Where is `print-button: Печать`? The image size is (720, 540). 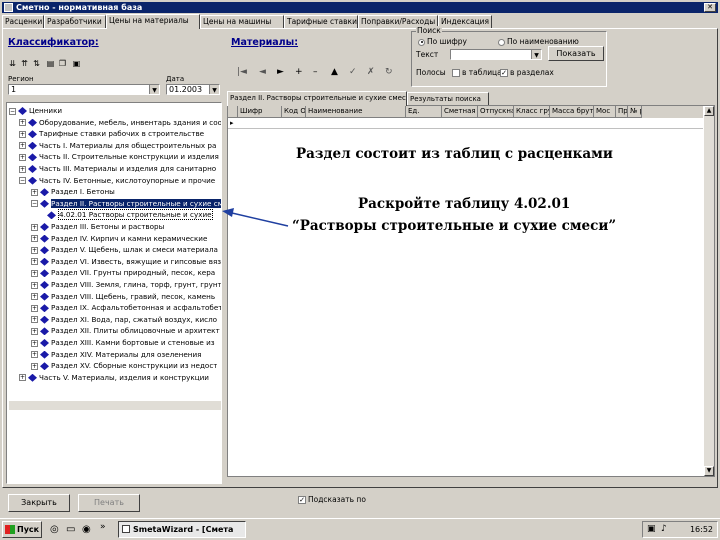 print-button: Печать is located at coordinates (109, 503).